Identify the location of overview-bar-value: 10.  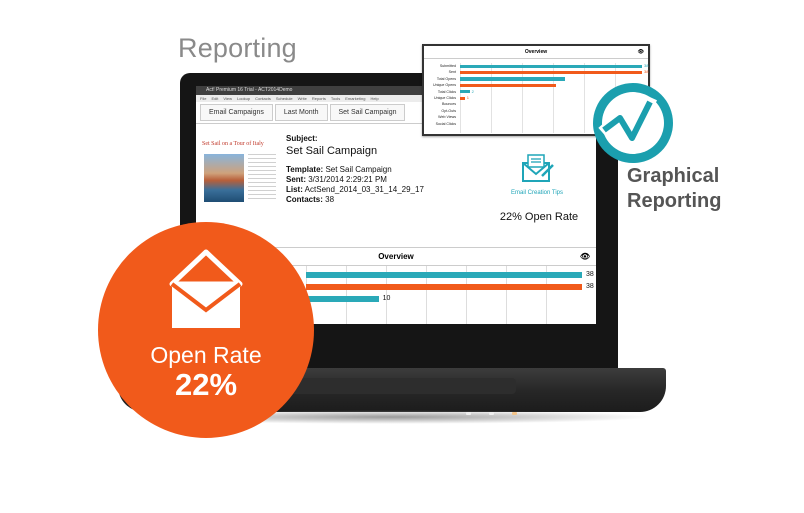
(386, 298).